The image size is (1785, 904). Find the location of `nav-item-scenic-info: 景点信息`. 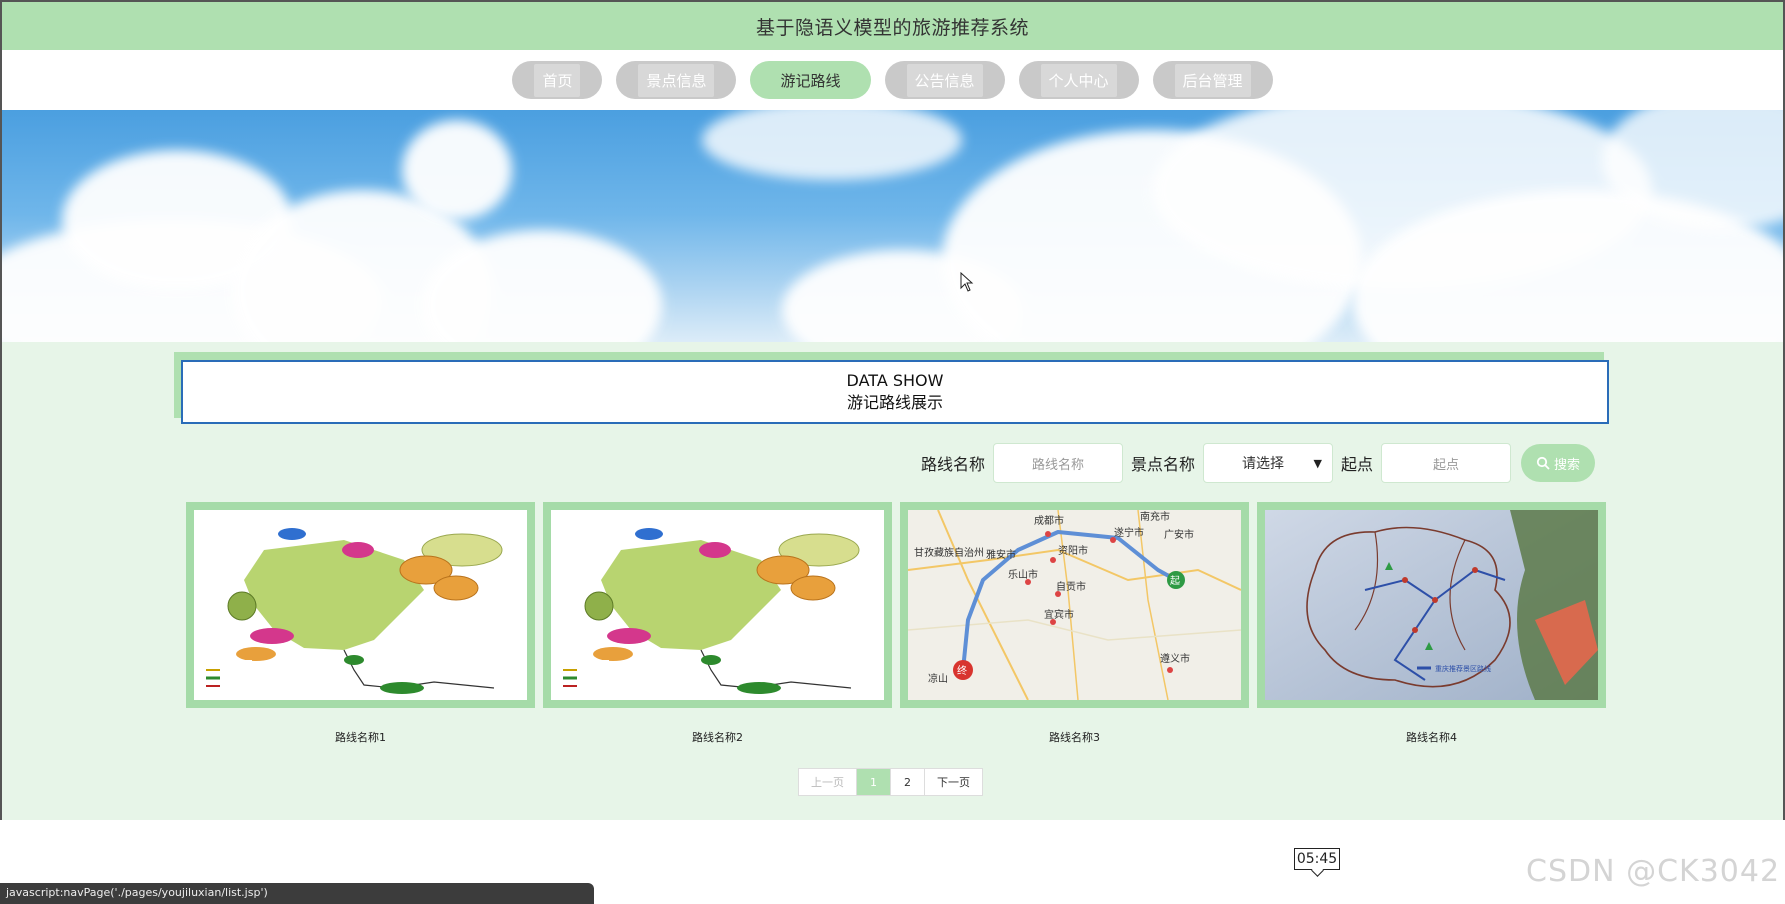

nav-item-scenic-info: 景点信息 is located at coordinates (676, 80).